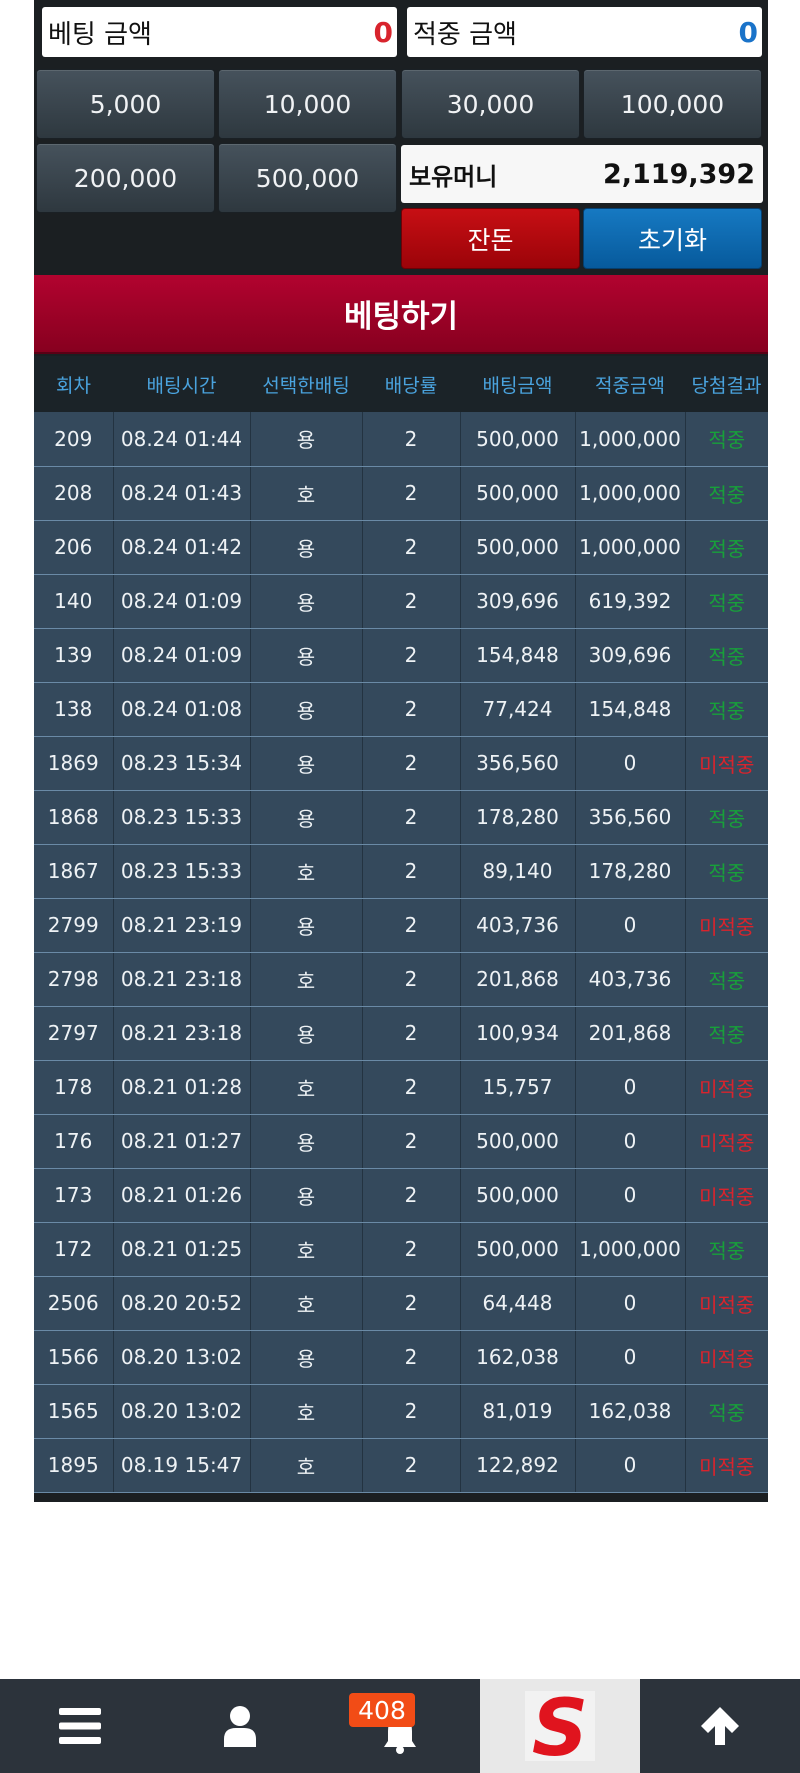 Image resolution: width=800 pixels, height=1773 pixels. I want to click on round-cell: 138, so click(74, 709).